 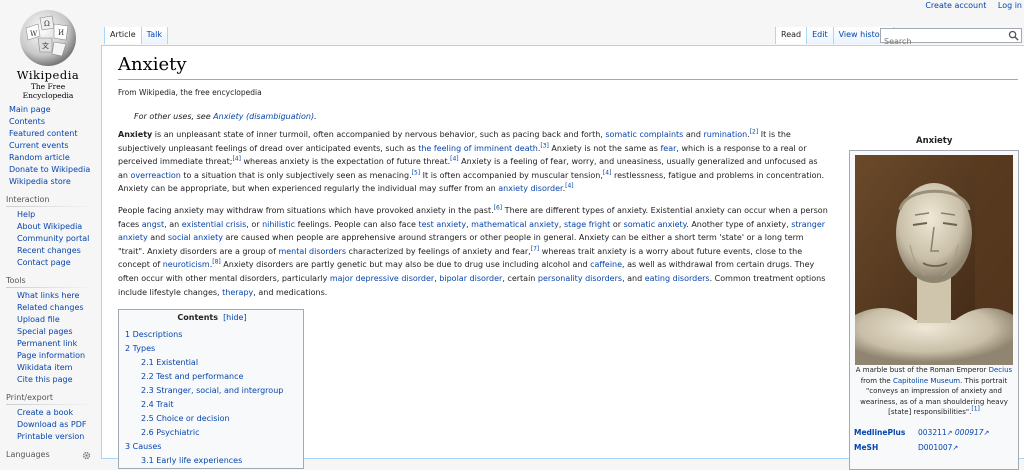 What do you see at coordinates (191, 460) in the screenshot?
I see `toc-item: 3.1 Early life experiences` at bounding box center [191, 460].